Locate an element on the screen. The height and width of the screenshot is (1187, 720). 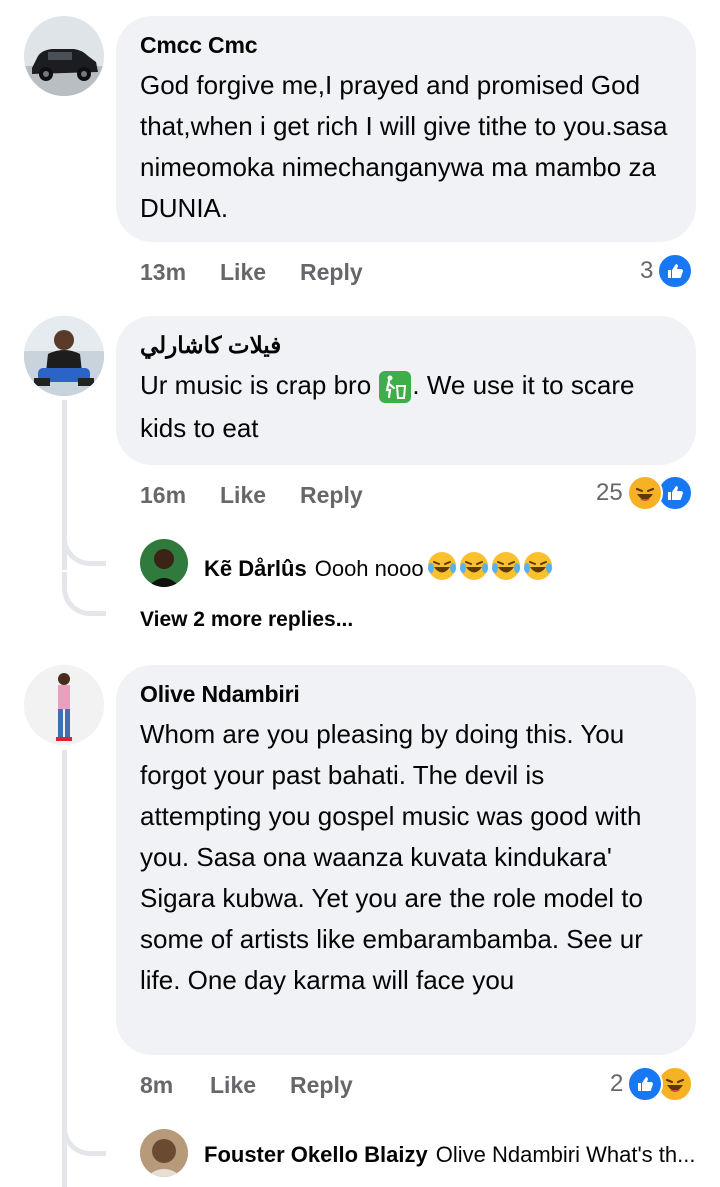
reaction-count: 25 is located at coordinates (609, 492).